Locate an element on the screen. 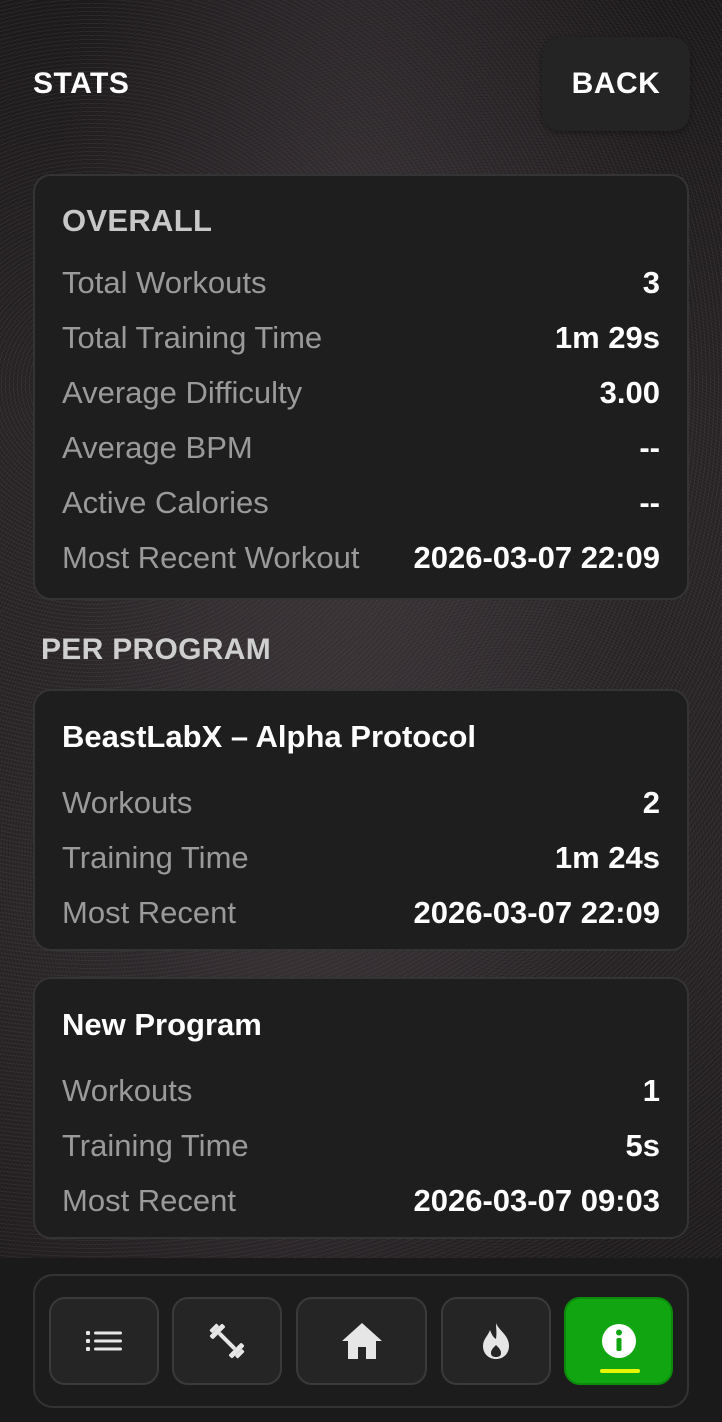 The height and width of the screenshot is (1422, 722). stat-label: Total Workouts is located at coordinates (164, 282).